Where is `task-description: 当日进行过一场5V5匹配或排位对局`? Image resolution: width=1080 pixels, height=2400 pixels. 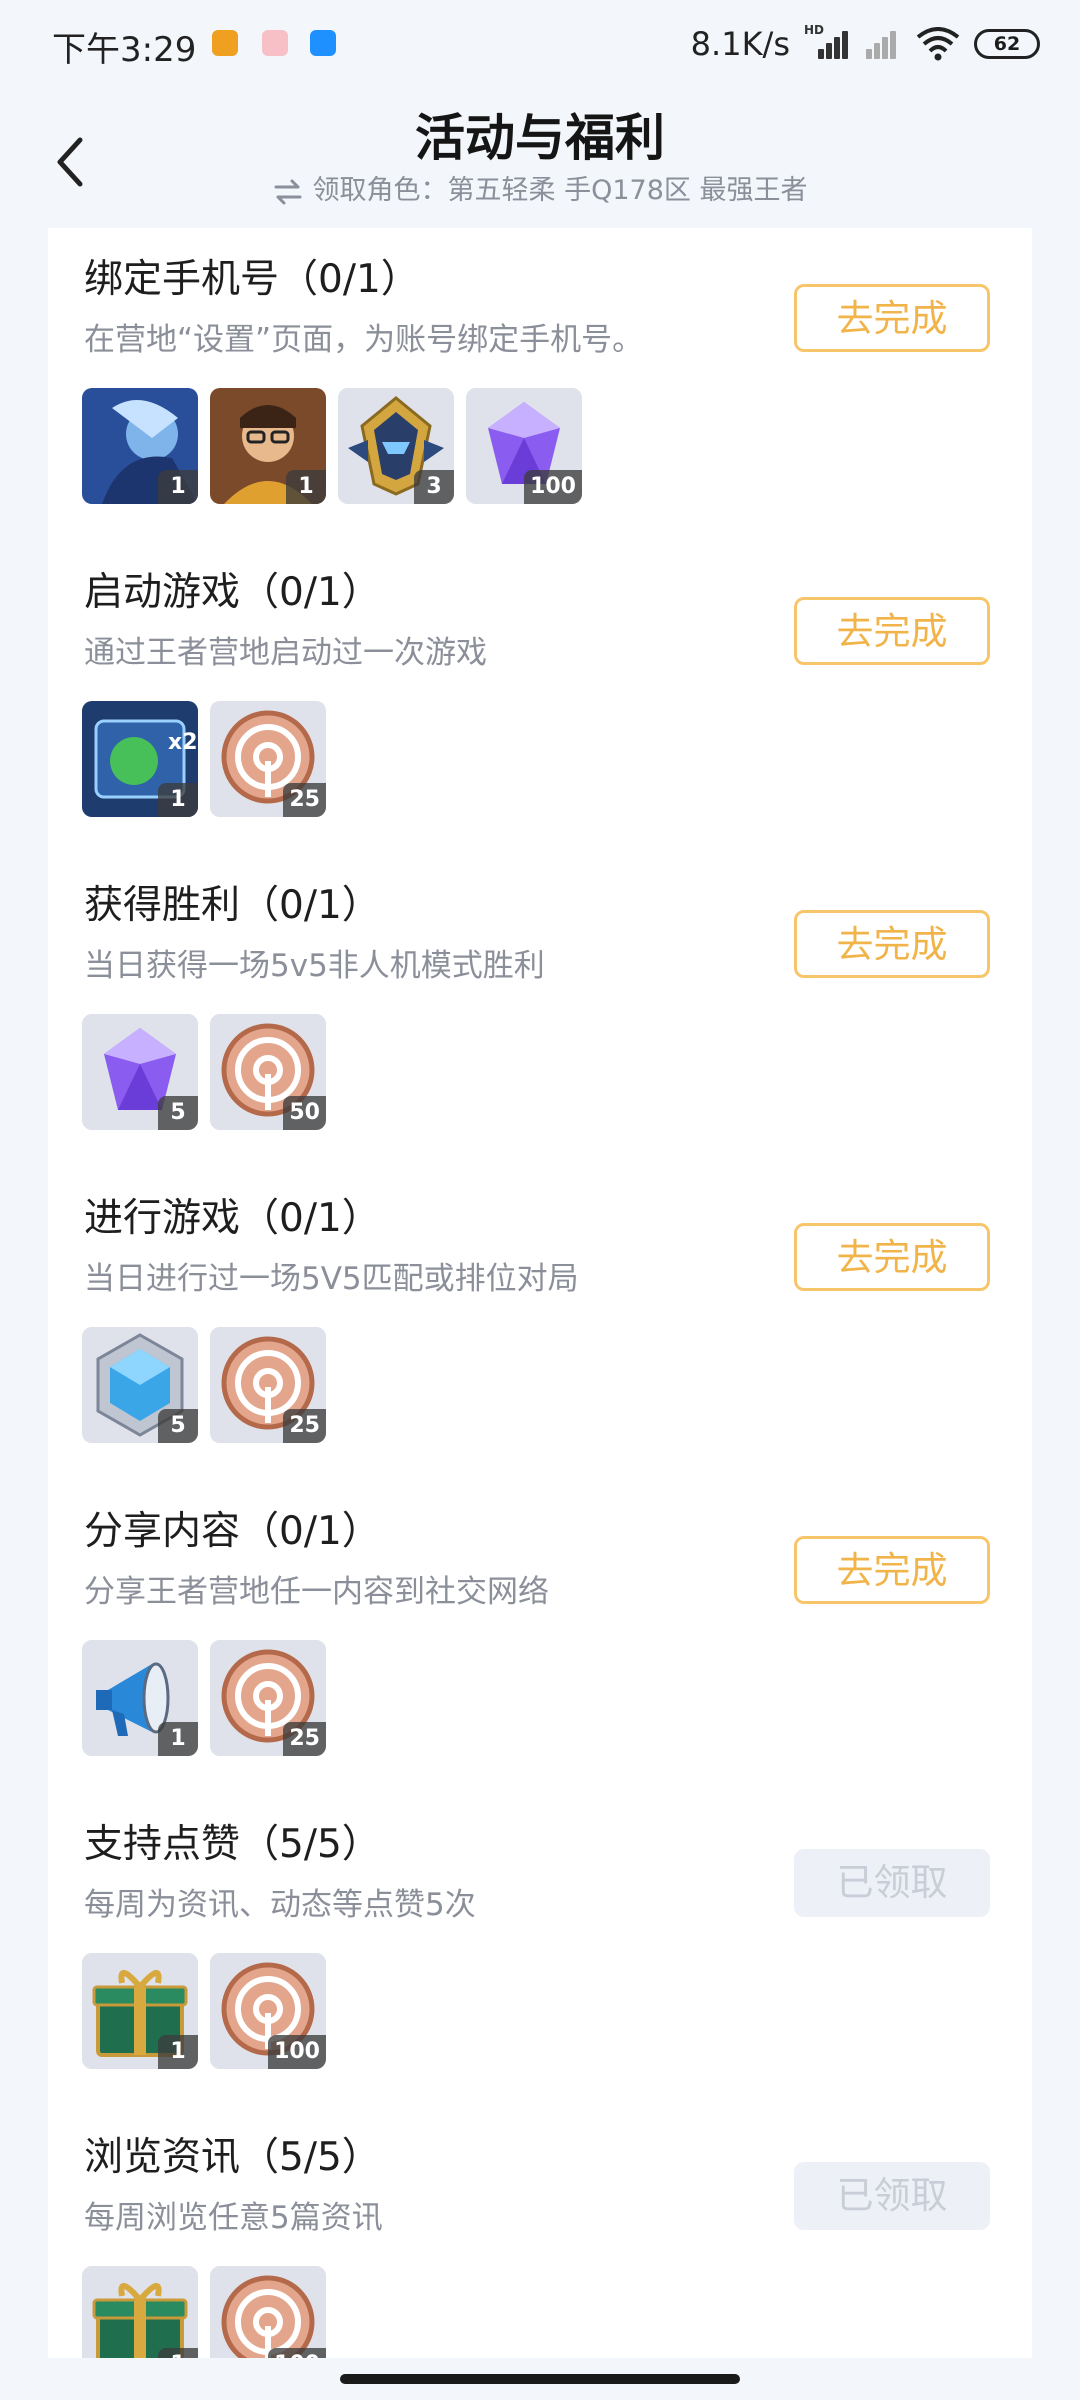
task-description: 当日进行过一场5V5匹配或排位对局 is located at coordinates (331, 1279).